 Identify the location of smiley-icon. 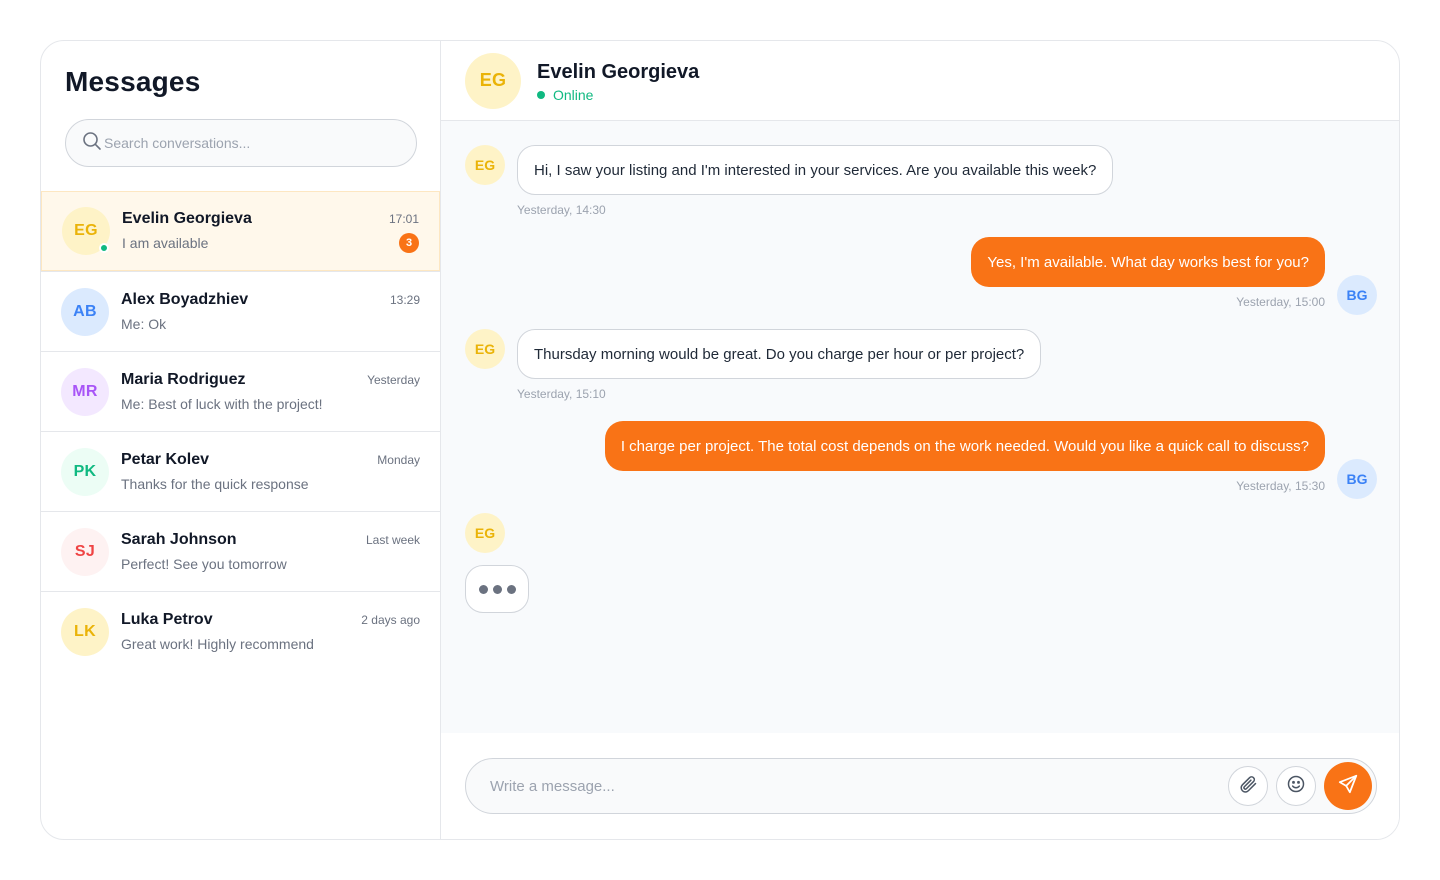
(1296, 786).